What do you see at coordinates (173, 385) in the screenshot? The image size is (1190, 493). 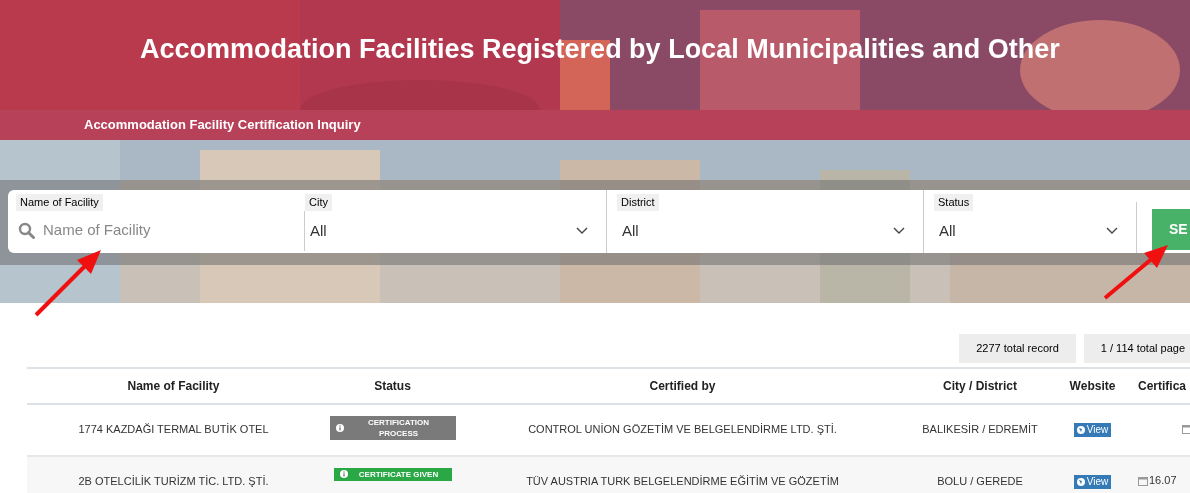 I see `column-header: Name of Facility` at bounding box center [173, 385].